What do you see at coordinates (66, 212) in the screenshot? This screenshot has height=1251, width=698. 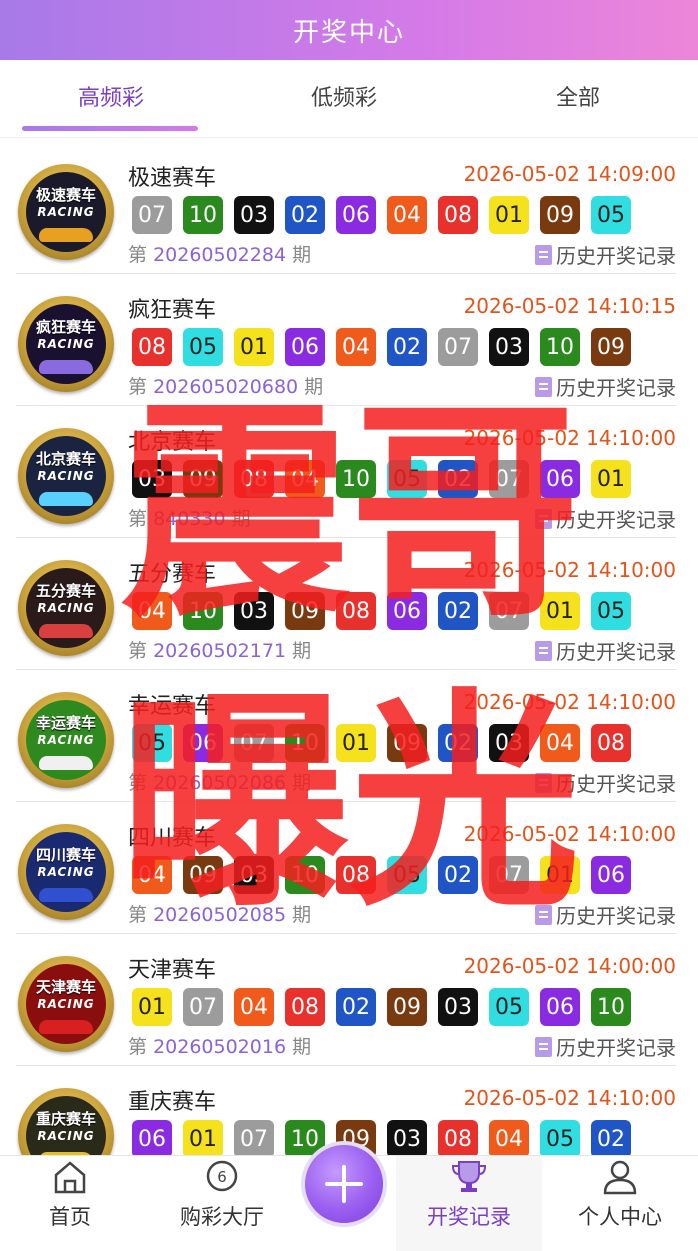 I see `lottery-logo-badge: 极速赛车 RACING` at bounding box center [66, 212].